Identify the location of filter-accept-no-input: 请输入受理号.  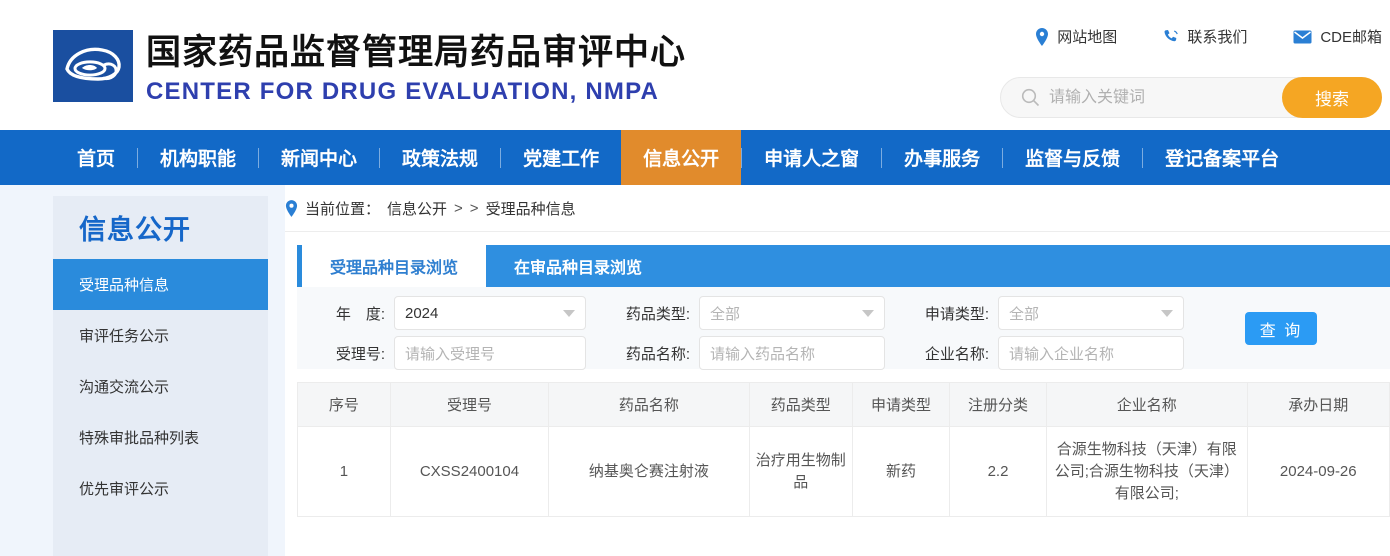
(490, 353).